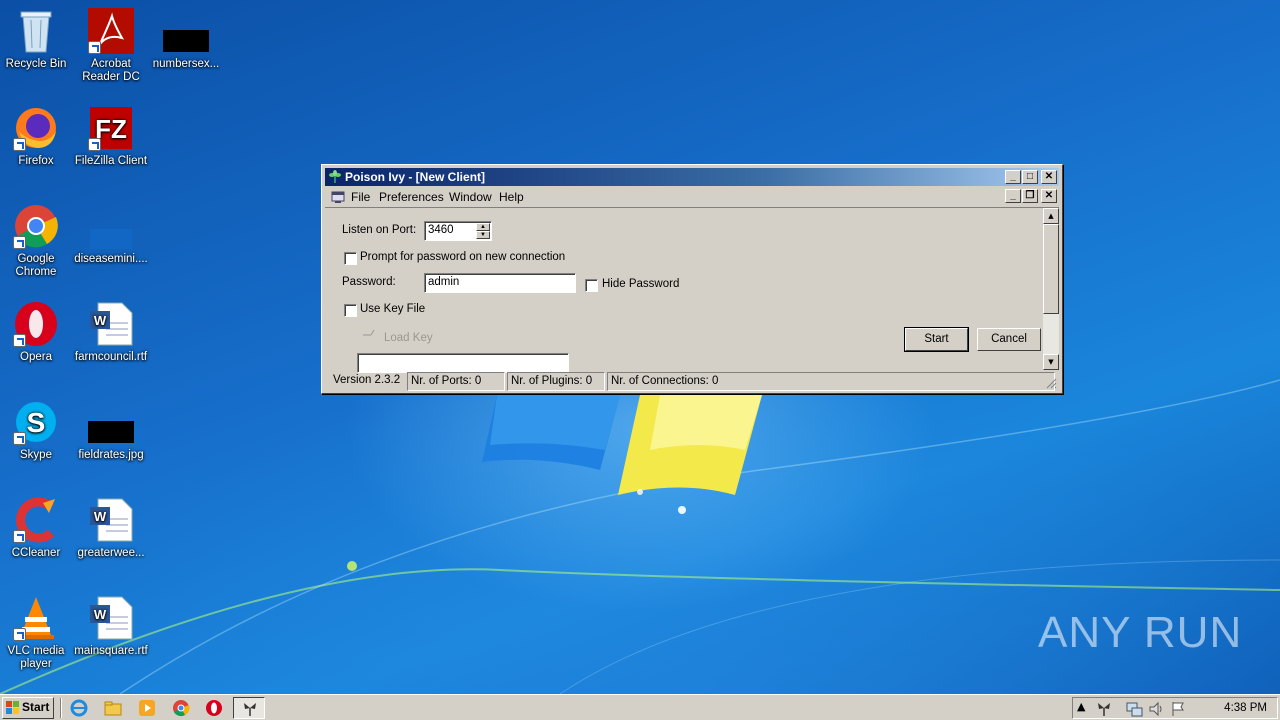 This screenshot has width=1280, height=720. I want to click on recycle-bin-icon, so click(36, 31).